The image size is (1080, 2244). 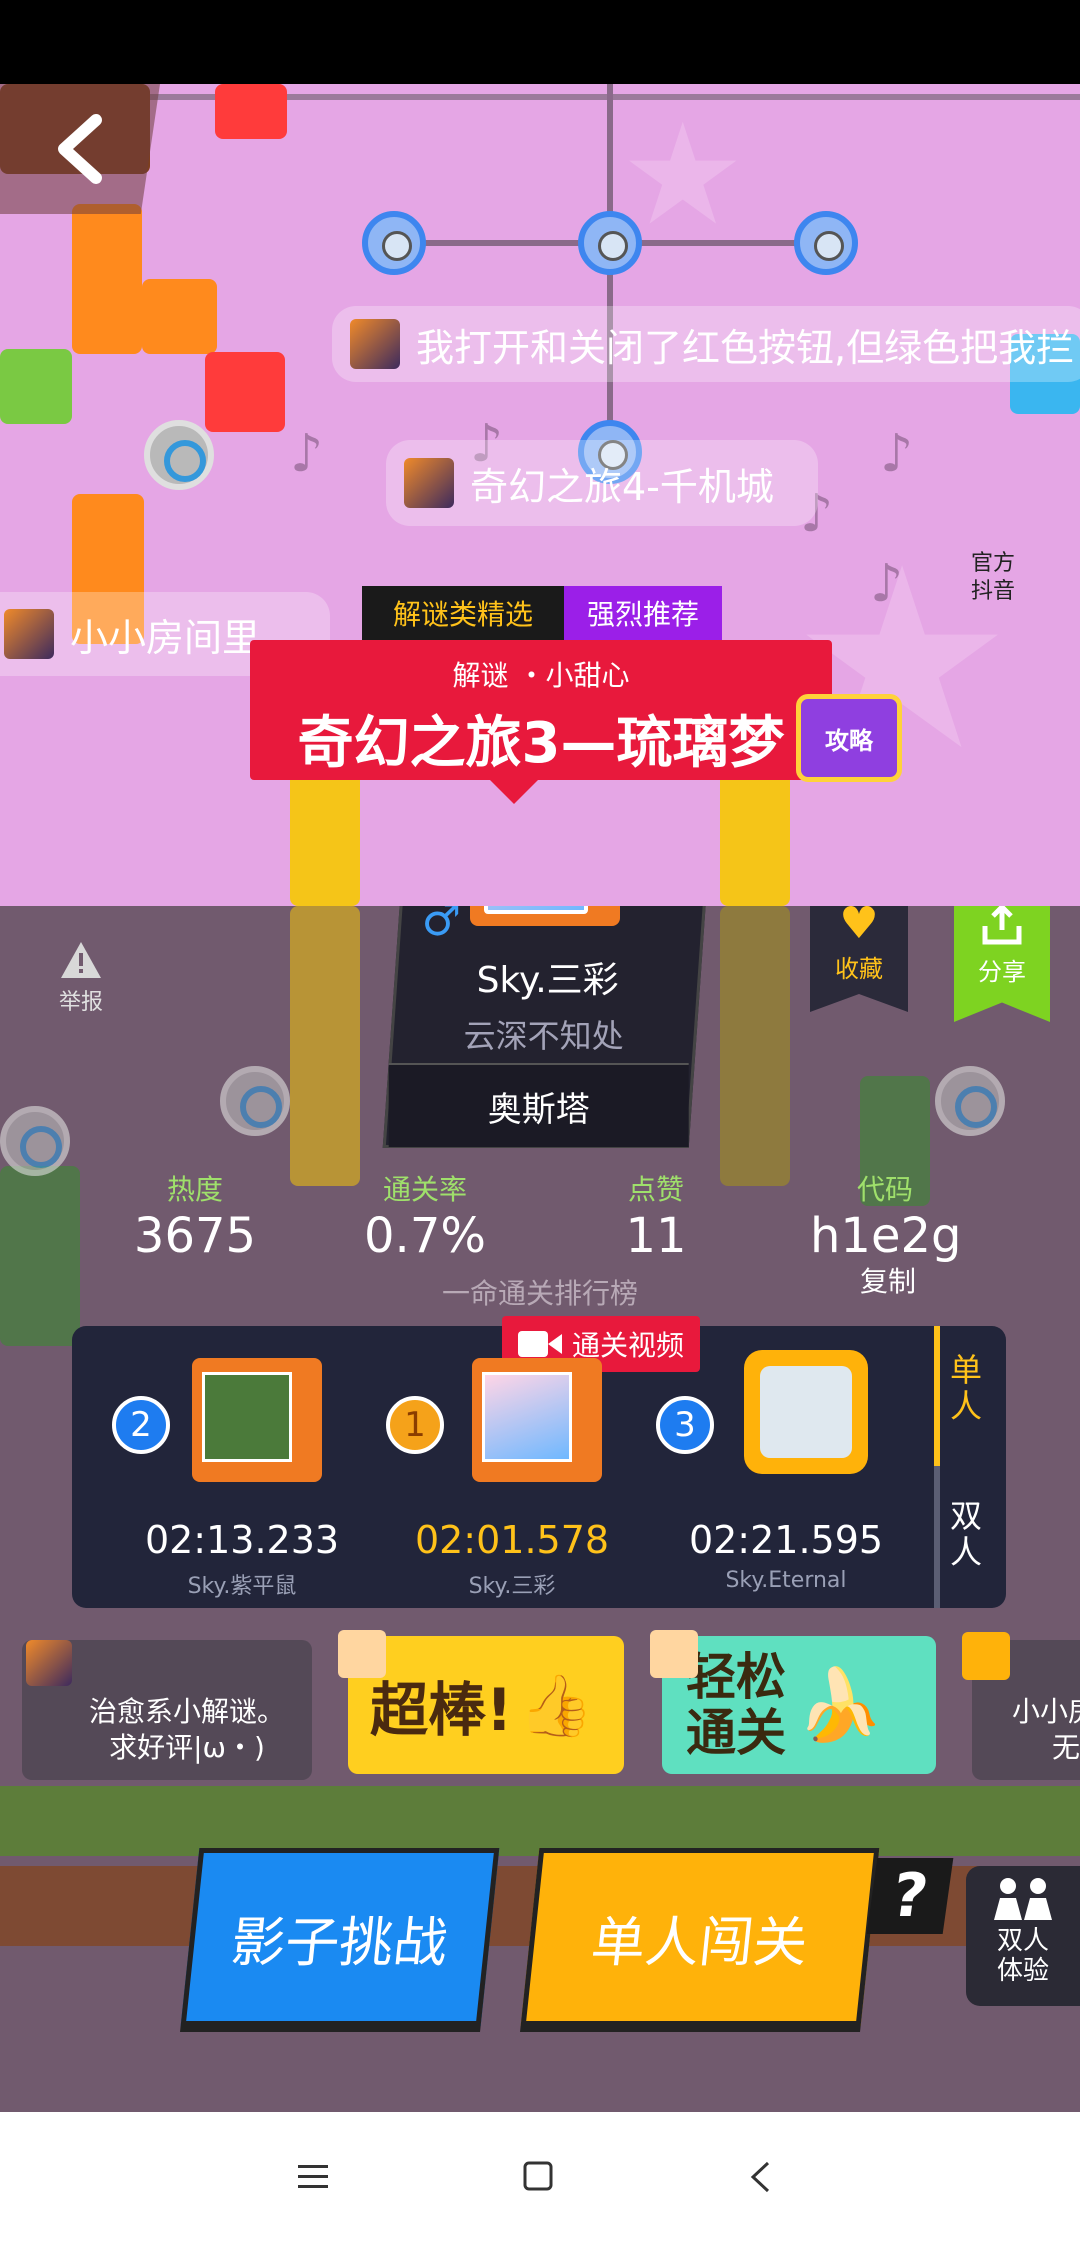 I want to click on bullet-text: 小小房间里, so click(x=165, y=637).